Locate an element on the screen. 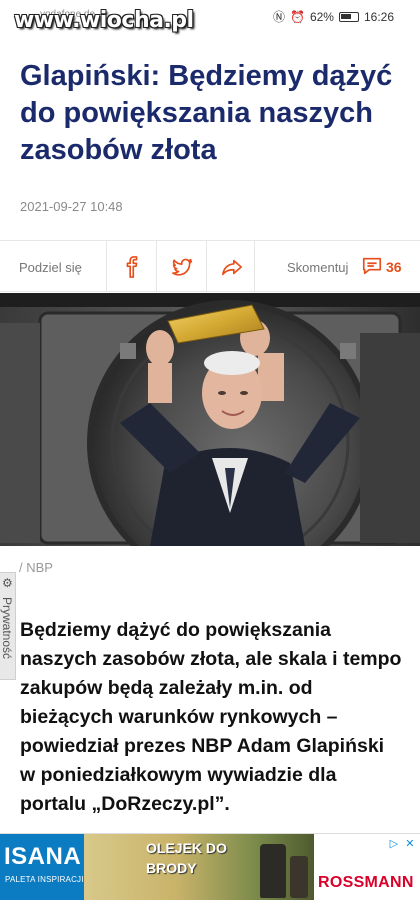 The width and height of the screenshot is (420, 900). photo-caption: / NBP is located at coordinates (36, 567).